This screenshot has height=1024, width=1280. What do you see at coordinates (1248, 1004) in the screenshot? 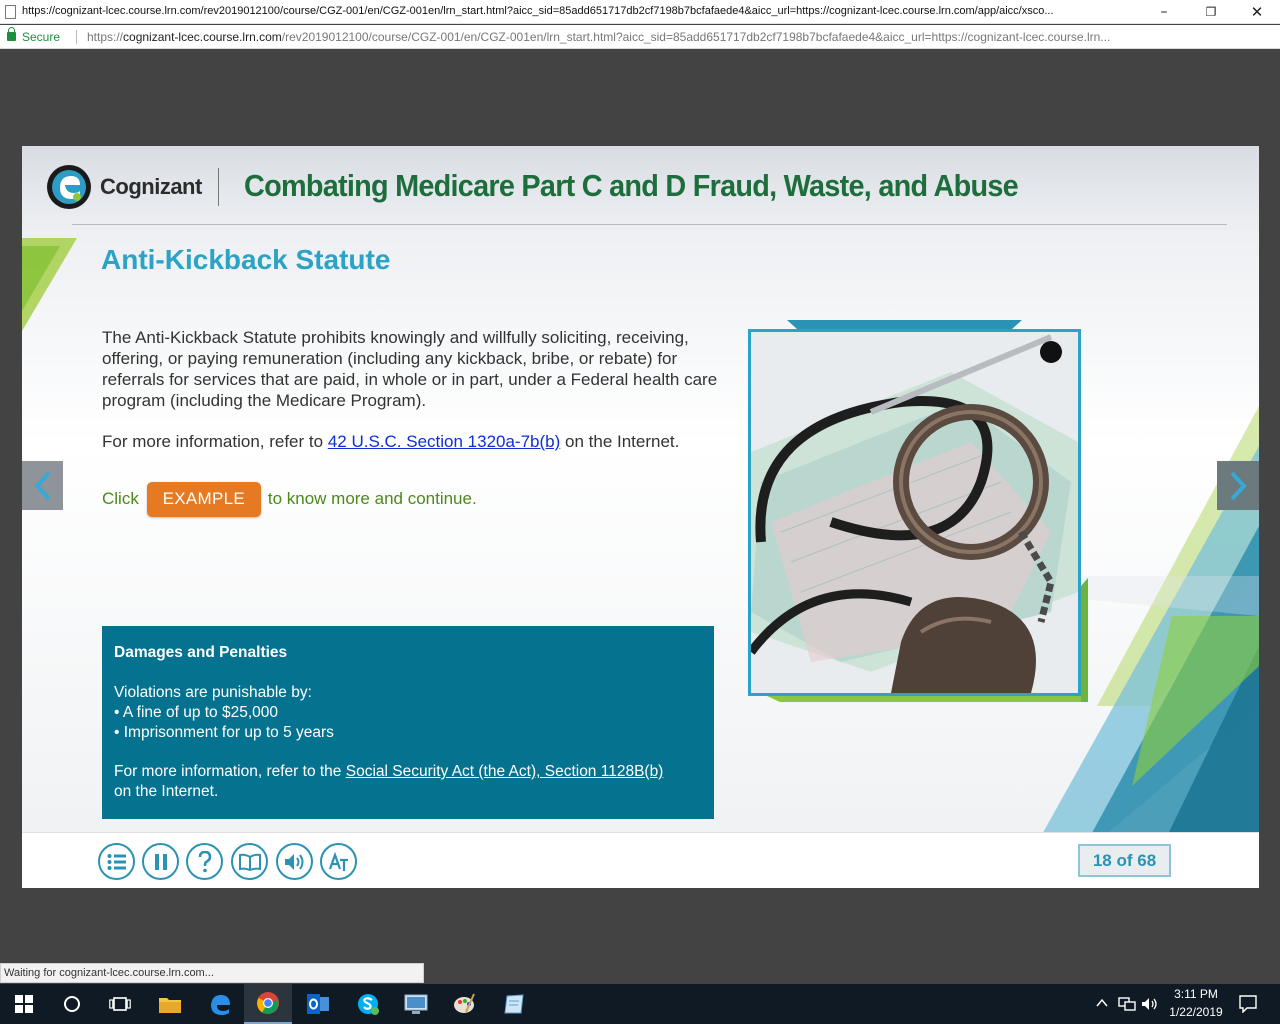
I see `notifications-icon` at bounding box center [1248, 1004].